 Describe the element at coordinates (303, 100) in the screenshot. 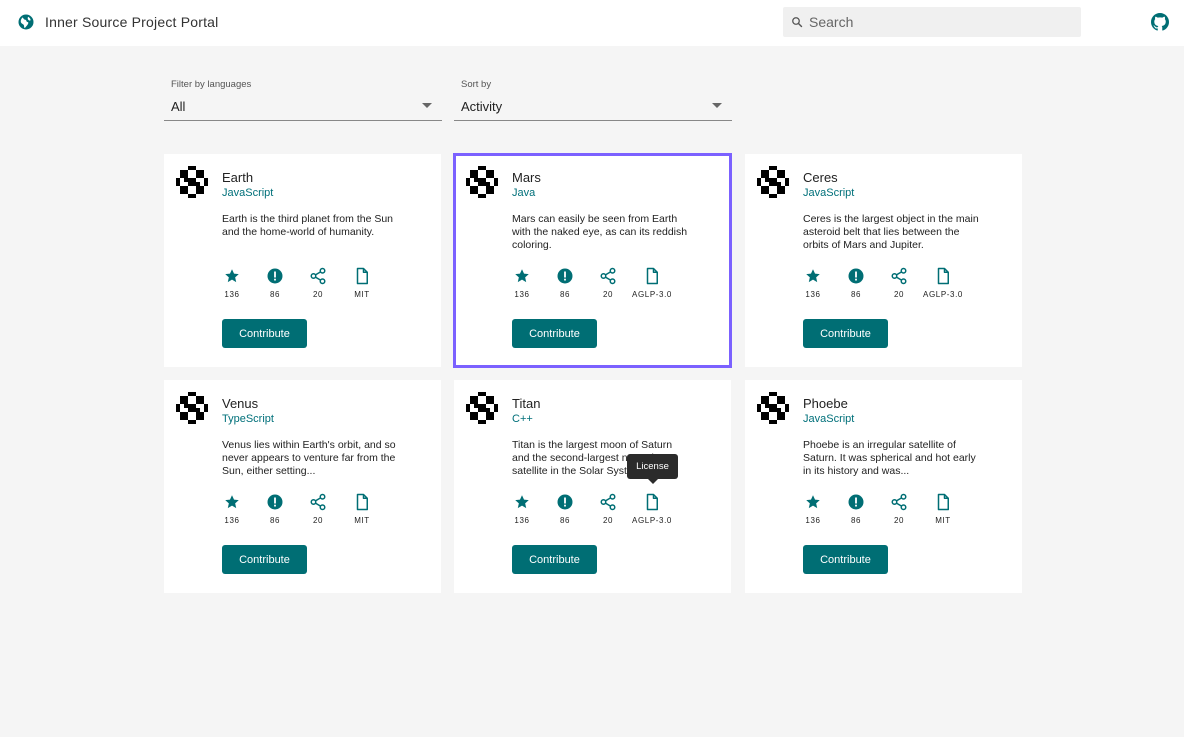

I see `language-filter-select: Filter by languages All` at that location.